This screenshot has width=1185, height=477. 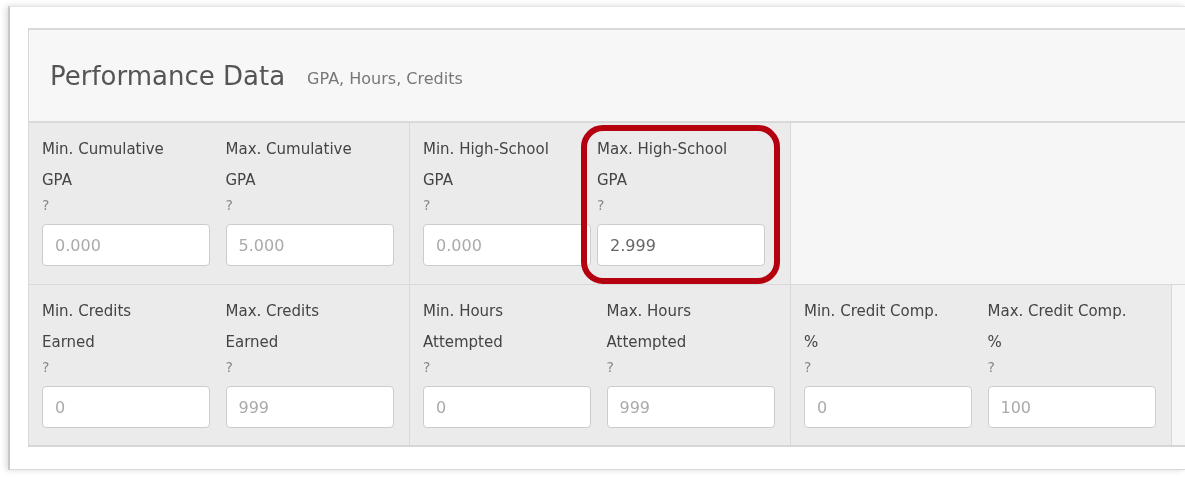 What do you see at coordinates (681, 245) in the screenshot?
I see `input-field: 2.999` at bounding box center [681, 245].